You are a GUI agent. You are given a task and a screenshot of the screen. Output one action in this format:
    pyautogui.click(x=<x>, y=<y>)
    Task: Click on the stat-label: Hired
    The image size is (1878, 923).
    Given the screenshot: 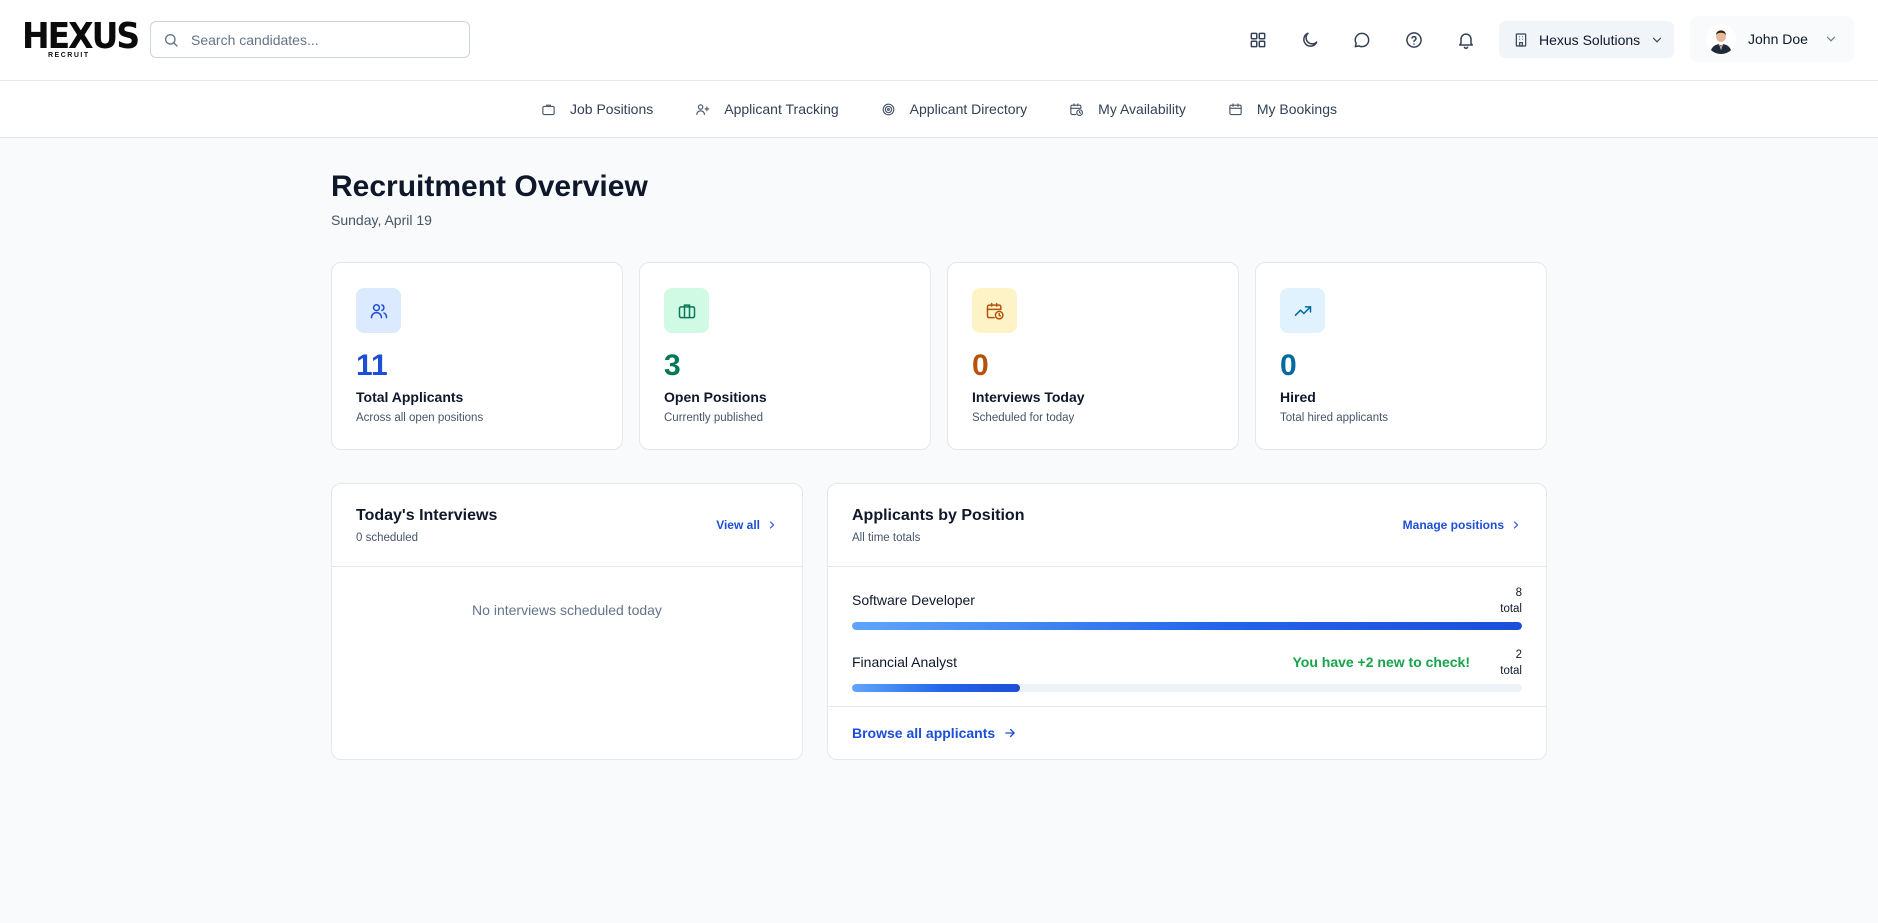 What is the action you would take?
    pyautogui.click(x=1298, y=397)
    